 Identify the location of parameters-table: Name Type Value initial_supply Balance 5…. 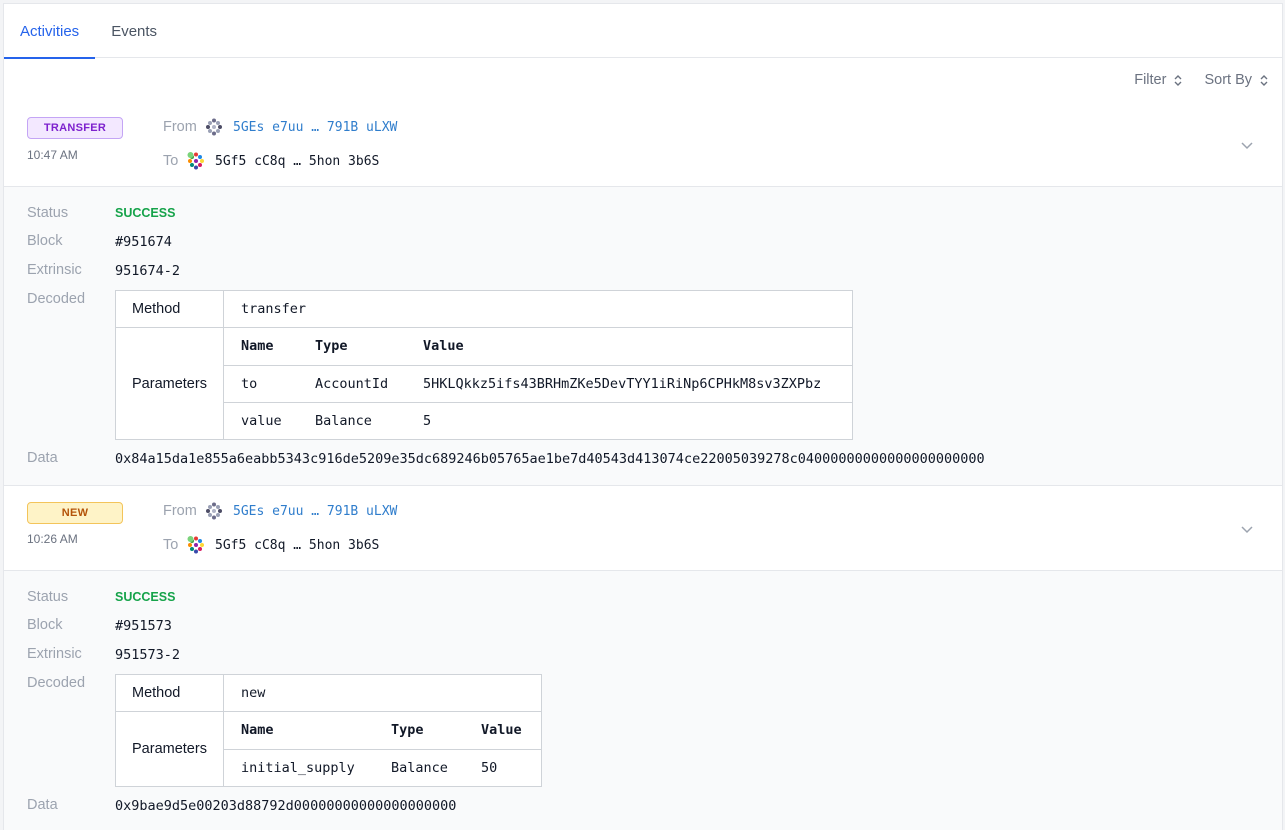
(382, 749).